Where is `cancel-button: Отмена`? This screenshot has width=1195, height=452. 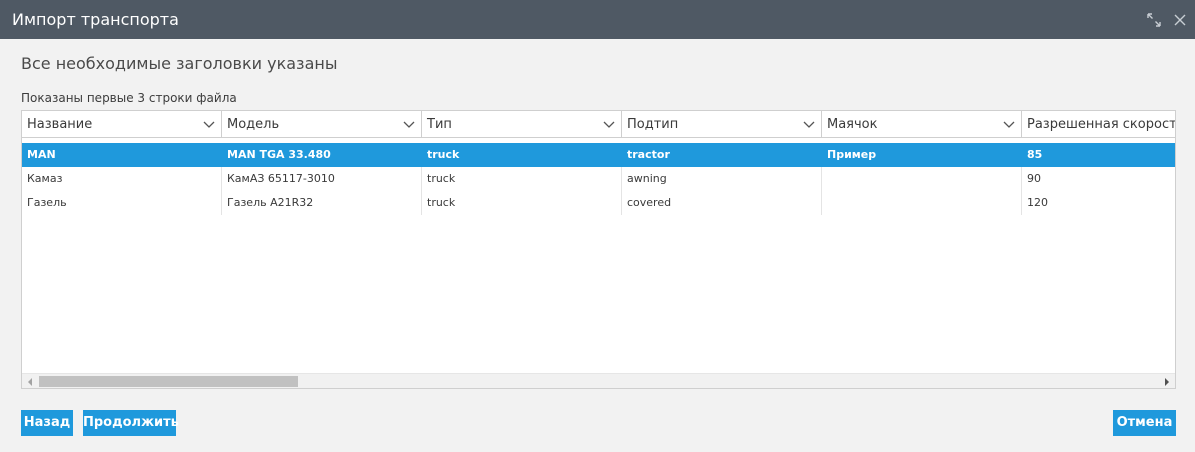
cancel-button: Отмена is located at coordinates (1144, 423).